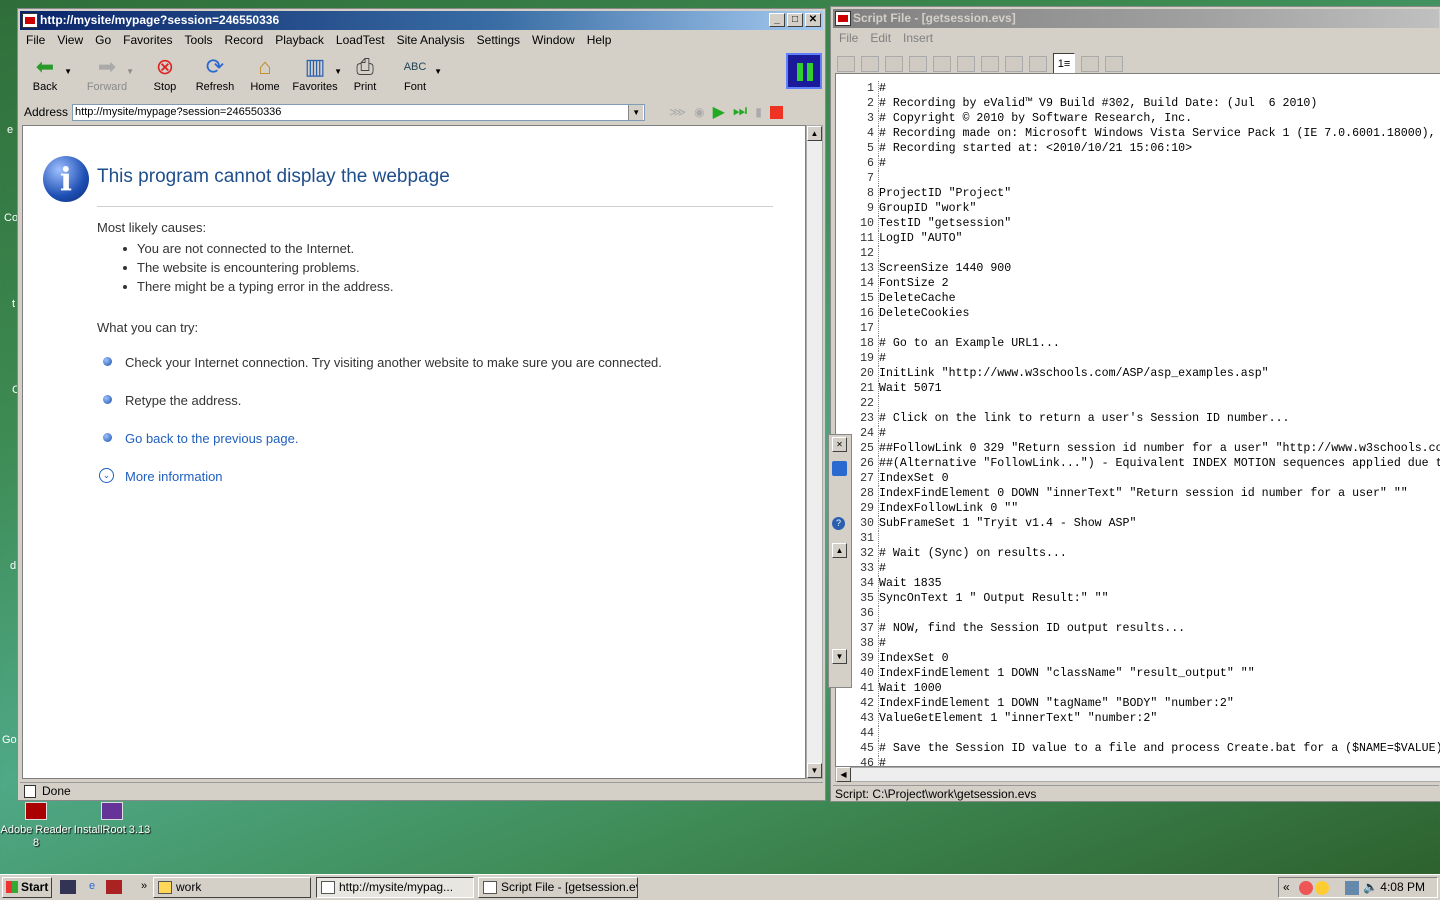 This screenshot has height=900, width=1440. What do you see at coordinates (894, 64) in the screenshot?
I see `copy-icon` at bounding box center [894, 64].